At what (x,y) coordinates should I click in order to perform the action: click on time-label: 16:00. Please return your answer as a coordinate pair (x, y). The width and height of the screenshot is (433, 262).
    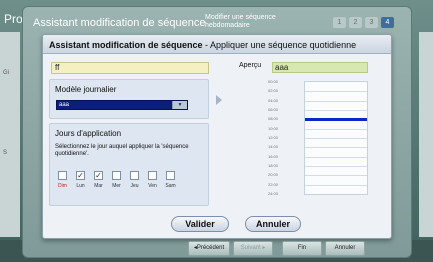
    Looking at the image, I should click on (272, 156).